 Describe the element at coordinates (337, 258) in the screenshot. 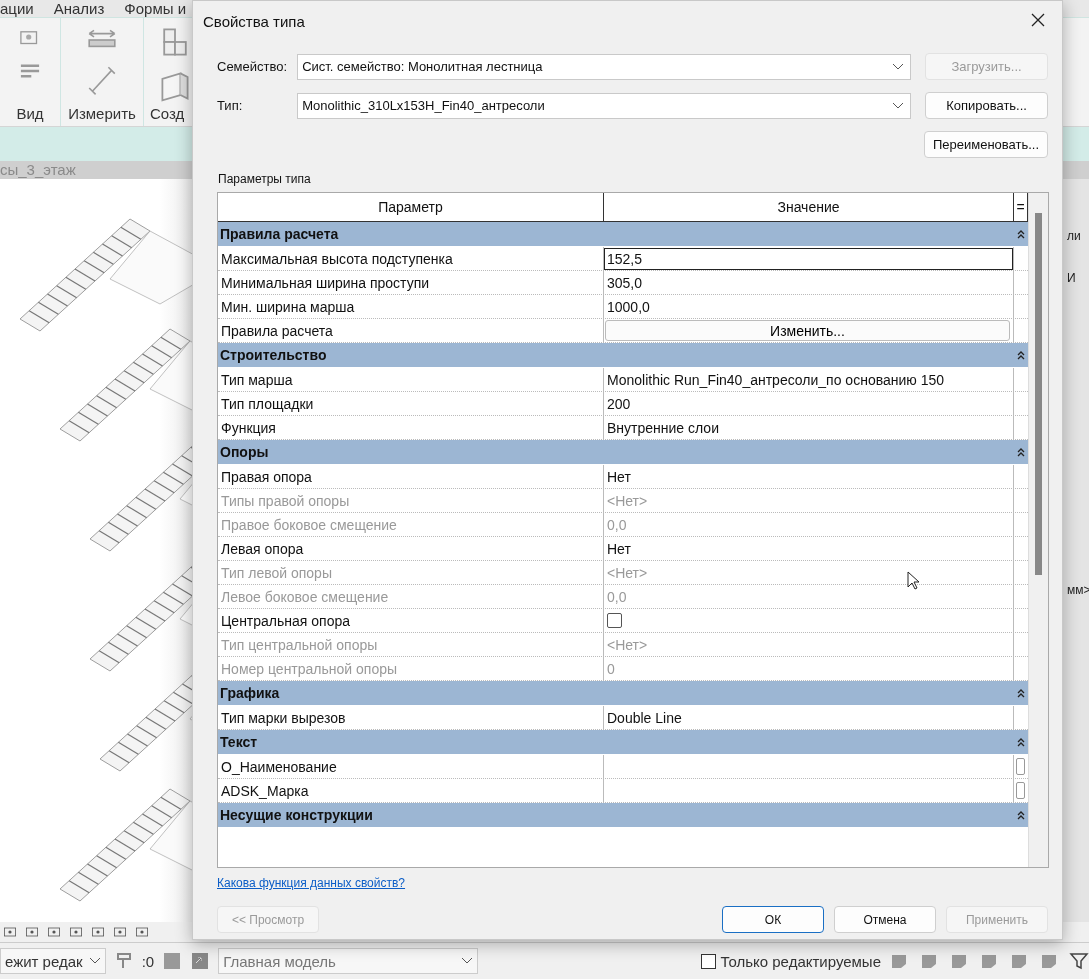

I see `parameter-name: Максимальная высота подступенка` at that location.